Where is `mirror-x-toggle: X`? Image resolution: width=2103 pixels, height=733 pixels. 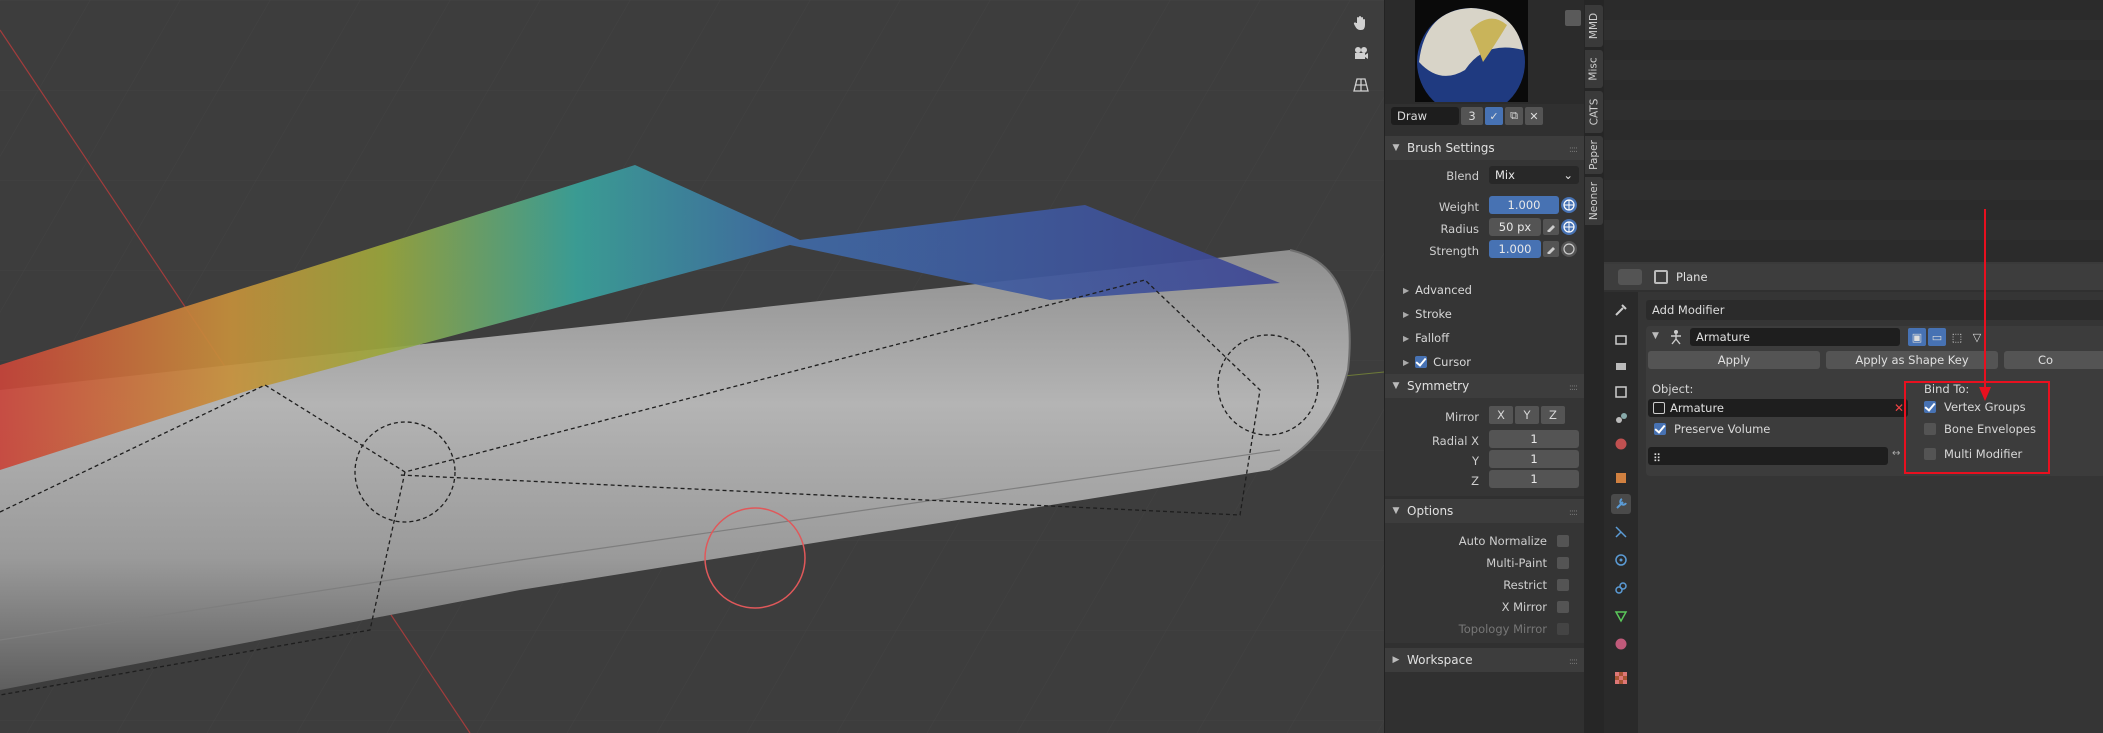
mirror-x-toggle: X is located at coordinates (1501, 415).